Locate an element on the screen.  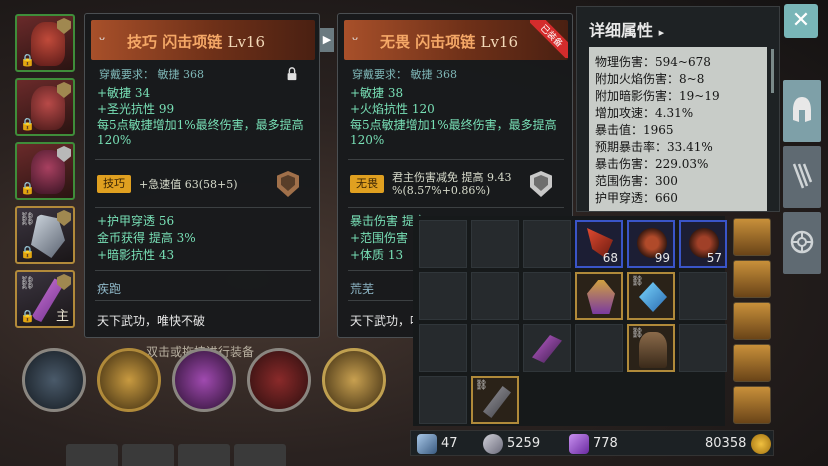
affix-text: %(8.57%+0.86%) is located at coordinates (441, 190).